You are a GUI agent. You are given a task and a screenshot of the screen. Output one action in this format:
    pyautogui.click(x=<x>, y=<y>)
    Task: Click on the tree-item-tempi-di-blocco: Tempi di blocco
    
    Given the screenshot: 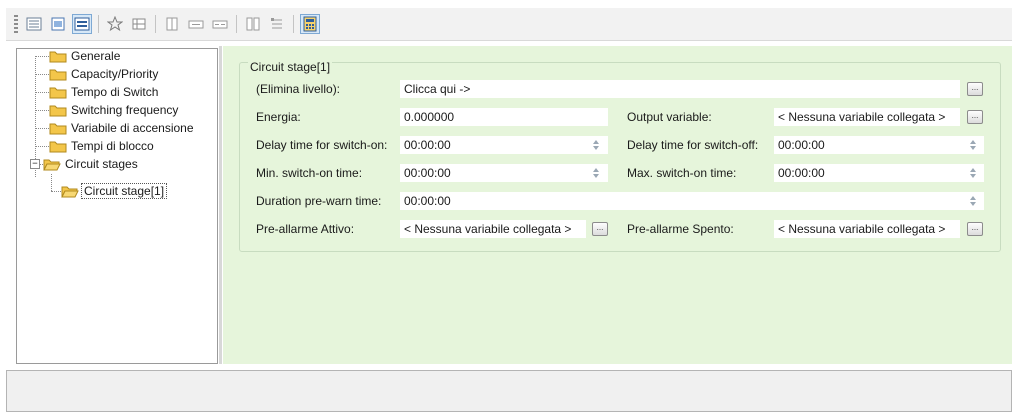 What is the action you would take?
    pyautogui.click(x=101, y=146)
    